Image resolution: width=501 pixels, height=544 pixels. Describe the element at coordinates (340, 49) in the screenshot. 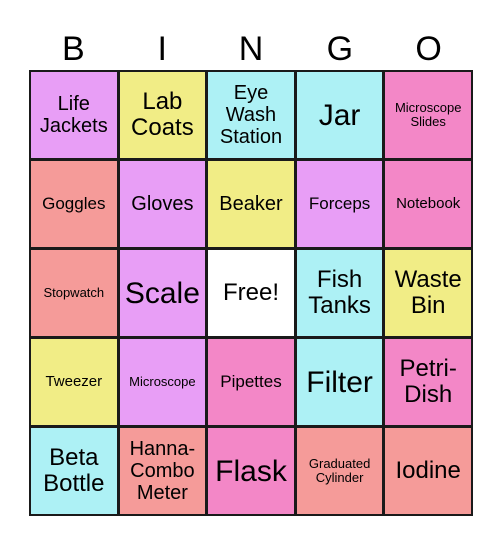

I see `header-letter-g: G` at that location.